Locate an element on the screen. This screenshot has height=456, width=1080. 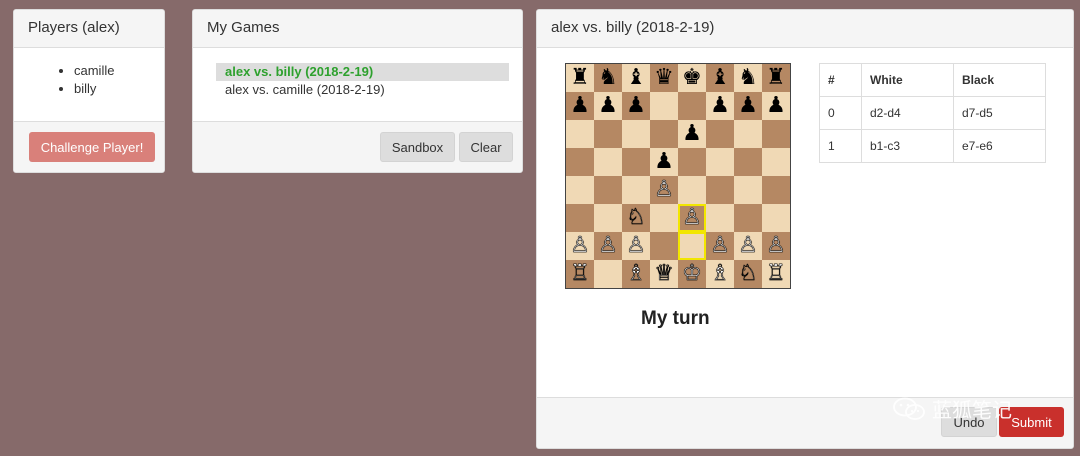
square-h6 is located at coordinates (776, 134).